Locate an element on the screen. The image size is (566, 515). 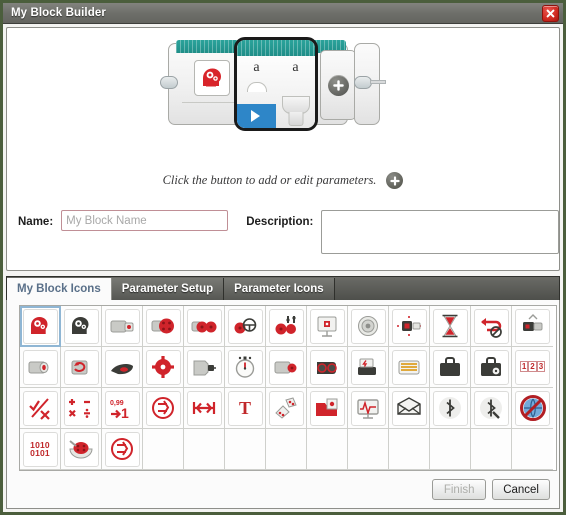
tab-label: Parameter Icons is located at coordinates (279, 289).